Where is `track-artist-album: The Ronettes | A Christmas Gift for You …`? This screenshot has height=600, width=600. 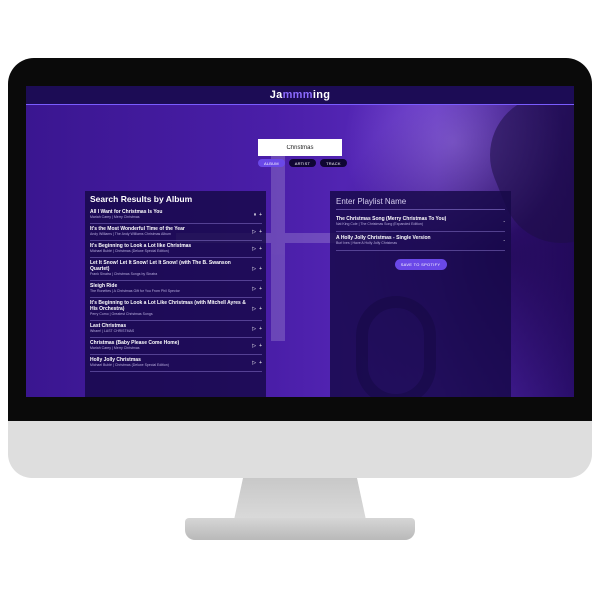
track-artist-album: The Ronettes | A Christmas Gift for You … is located at coordinates (135, 291).